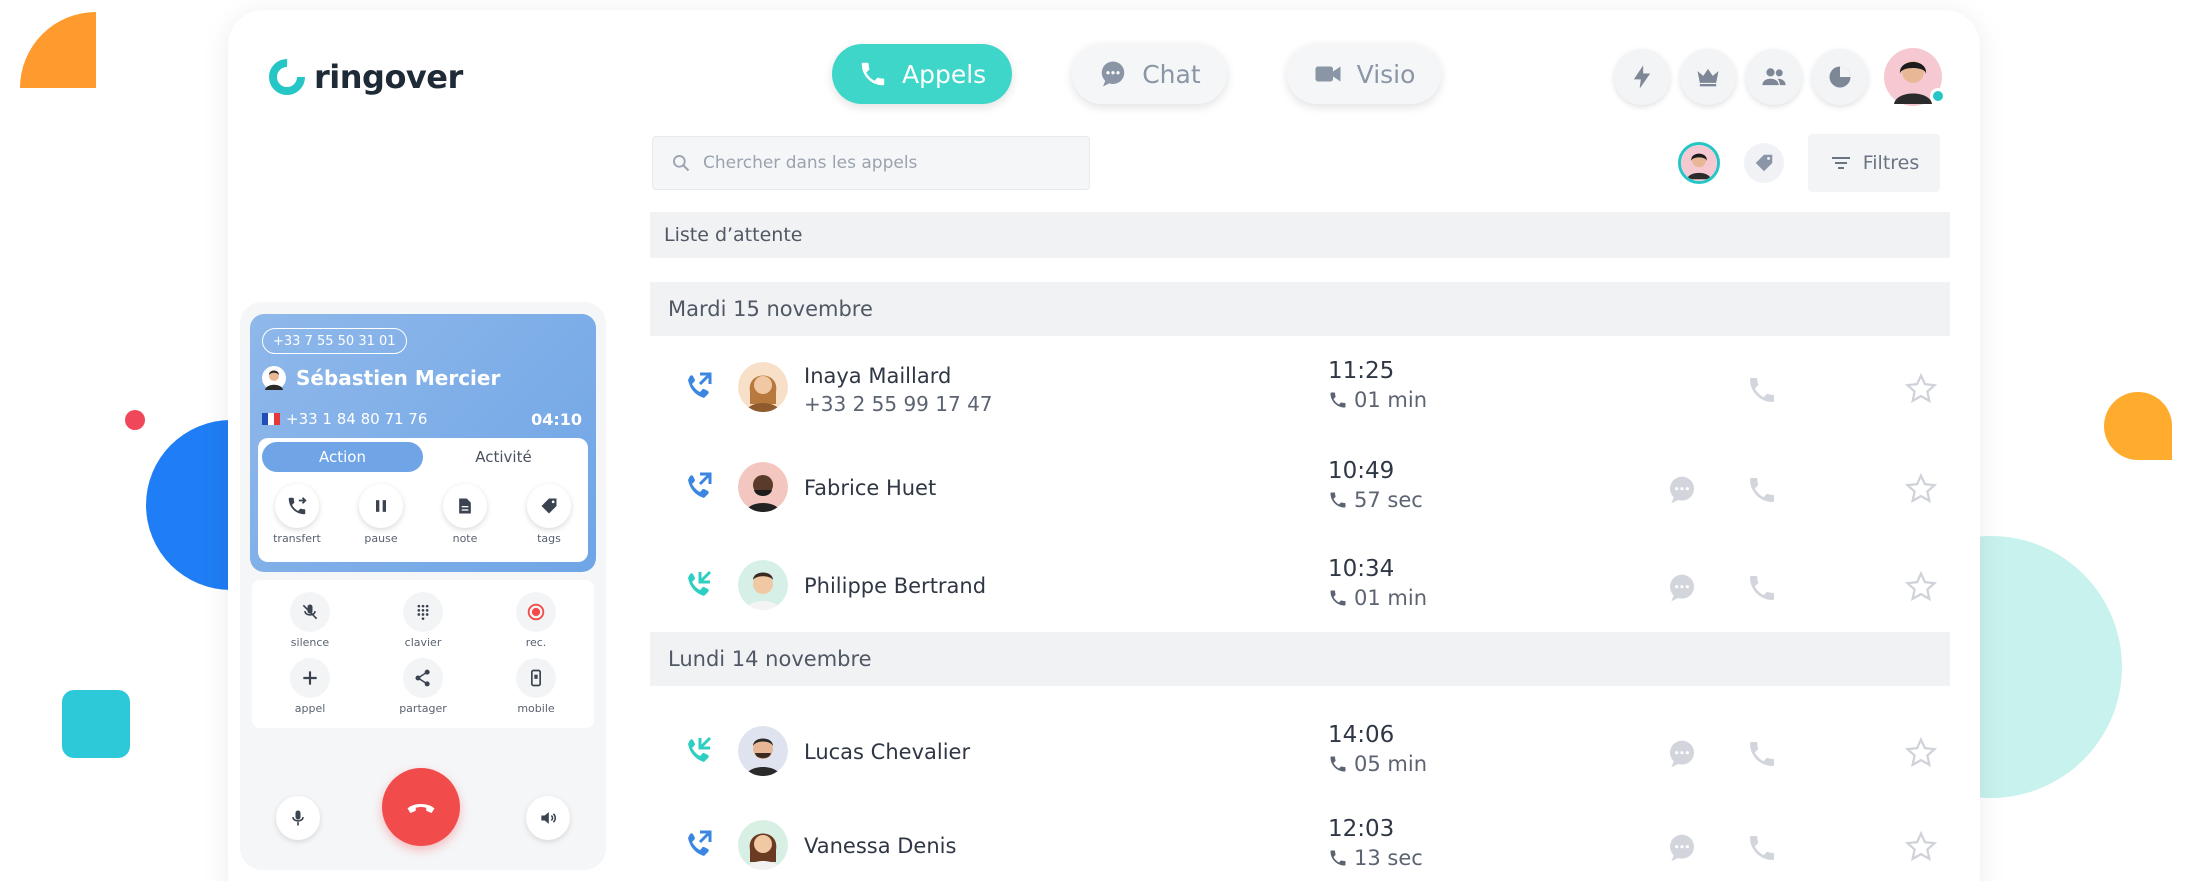 The image size is (2200, 881). I want to click on search-box: Chercher dans les appels, so click(871, 163).